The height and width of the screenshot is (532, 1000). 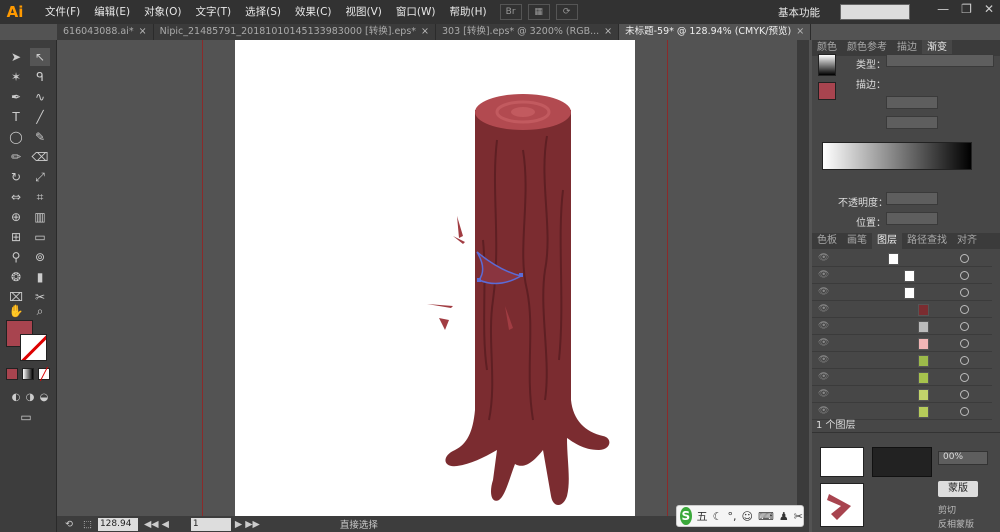 I want to click on zoom-level-field: 128.94, so click(x=117, y=524).